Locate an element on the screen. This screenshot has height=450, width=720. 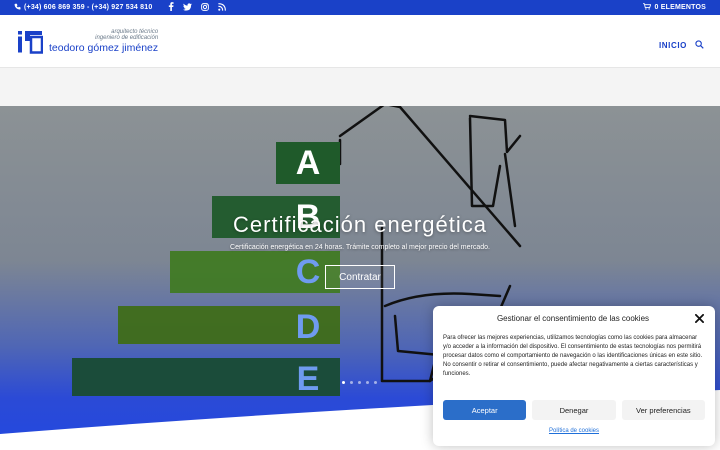
consent-actions: Aceptar Denegar Ver preferencias is located at coordinates (574, 410).